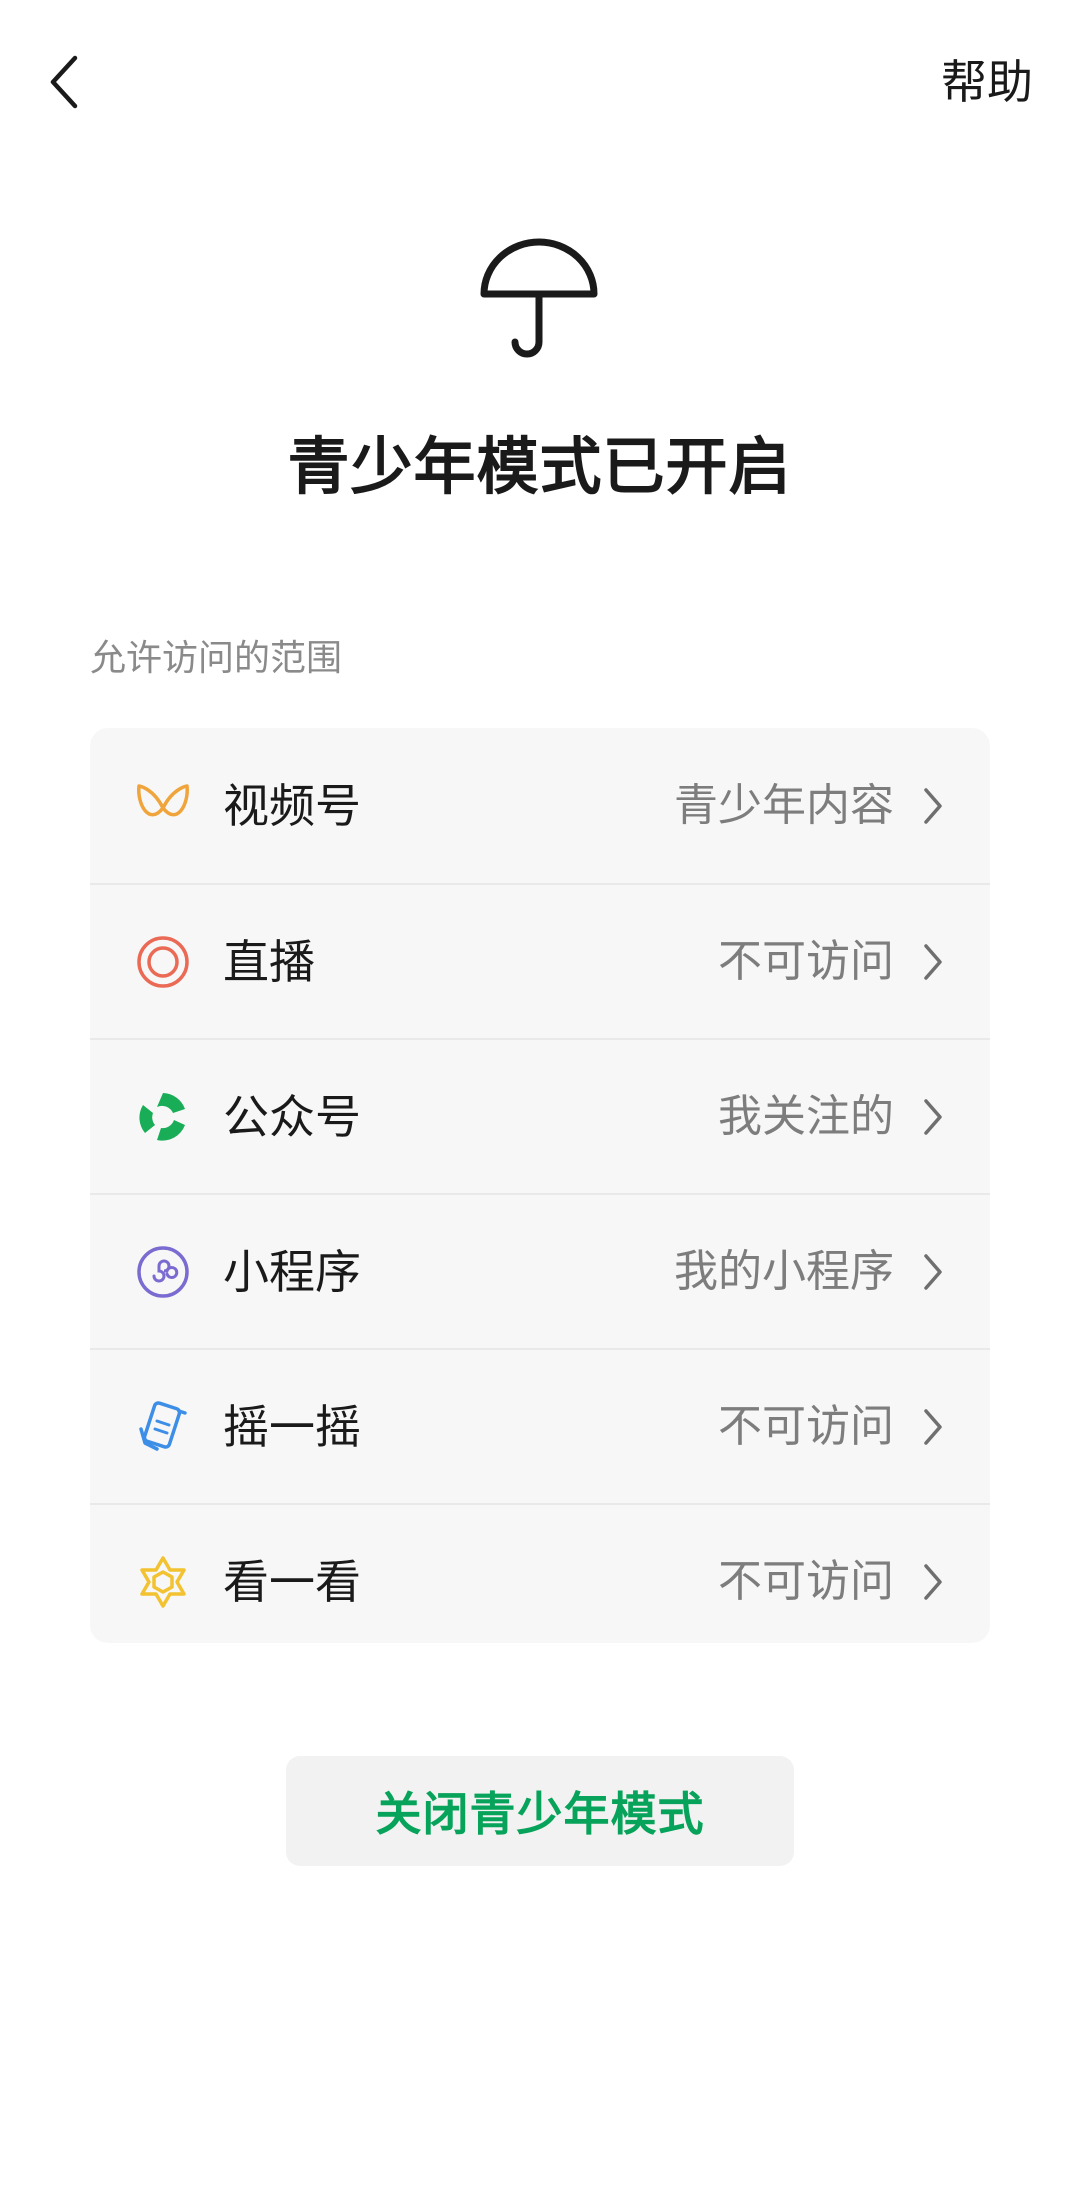  What do you see at coordinates (539, 298) in the screenshot?
I see `umbrella-icon` at bounding box center [539, 298].